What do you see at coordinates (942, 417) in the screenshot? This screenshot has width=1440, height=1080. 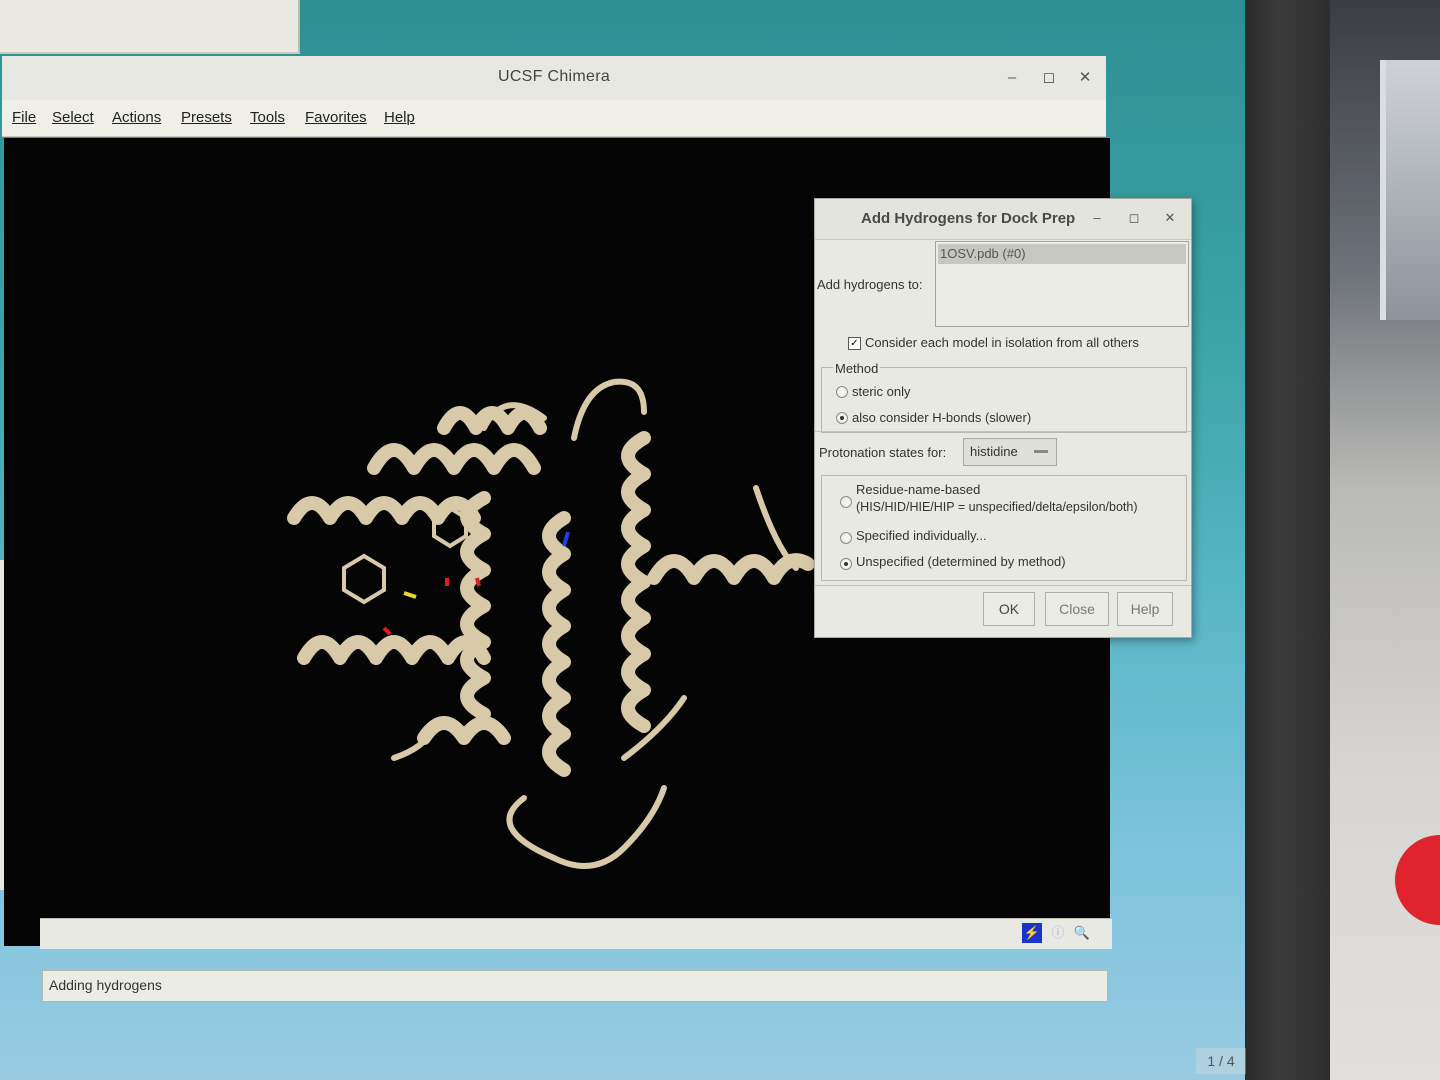 I see `hbonds-label: also consider H-bonds (slower)` at bounding box center [942, 417].